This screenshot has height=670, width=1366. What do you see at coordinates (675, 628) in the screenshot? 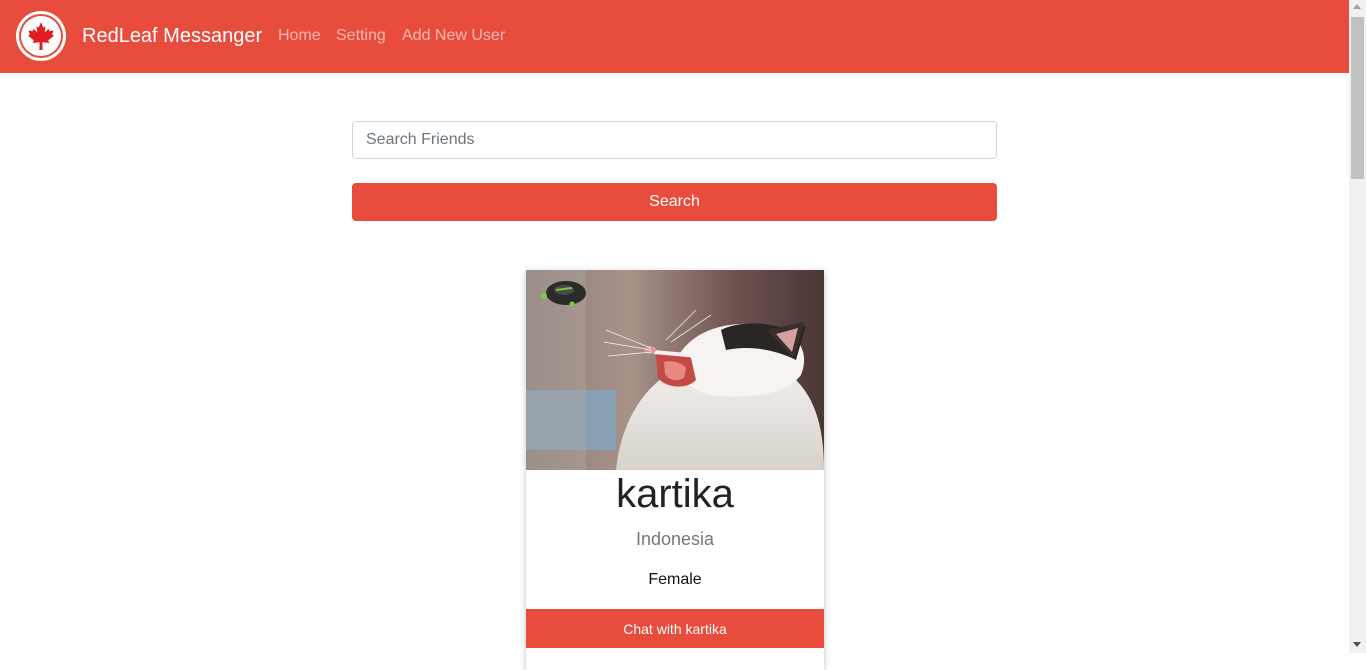
I see `chat-with-friend-button: Chat with kartika` at bounding box center [675, 628].